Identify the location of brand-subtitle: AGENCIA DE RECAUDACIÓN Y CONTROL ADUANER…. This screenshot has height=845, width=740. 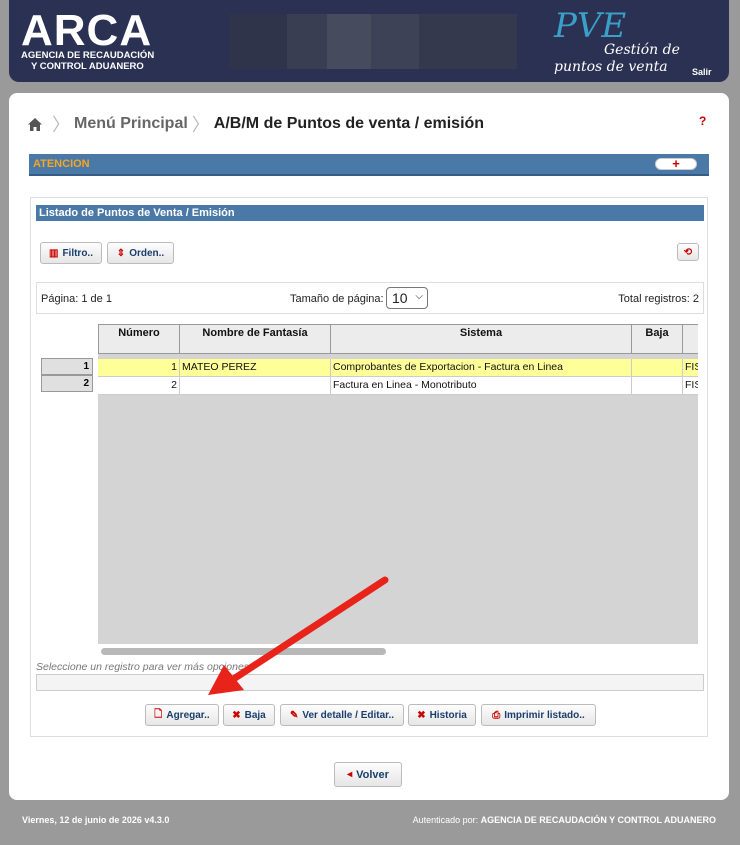
(87, 61).